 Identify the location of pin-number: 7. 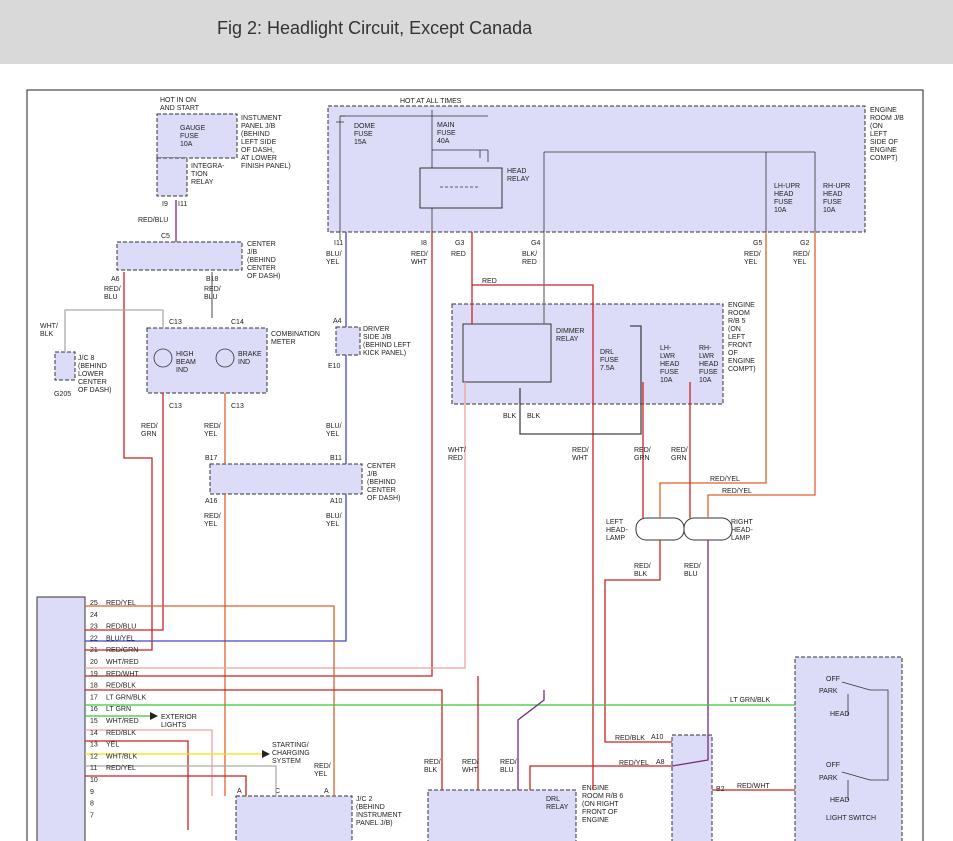
(92, 815).